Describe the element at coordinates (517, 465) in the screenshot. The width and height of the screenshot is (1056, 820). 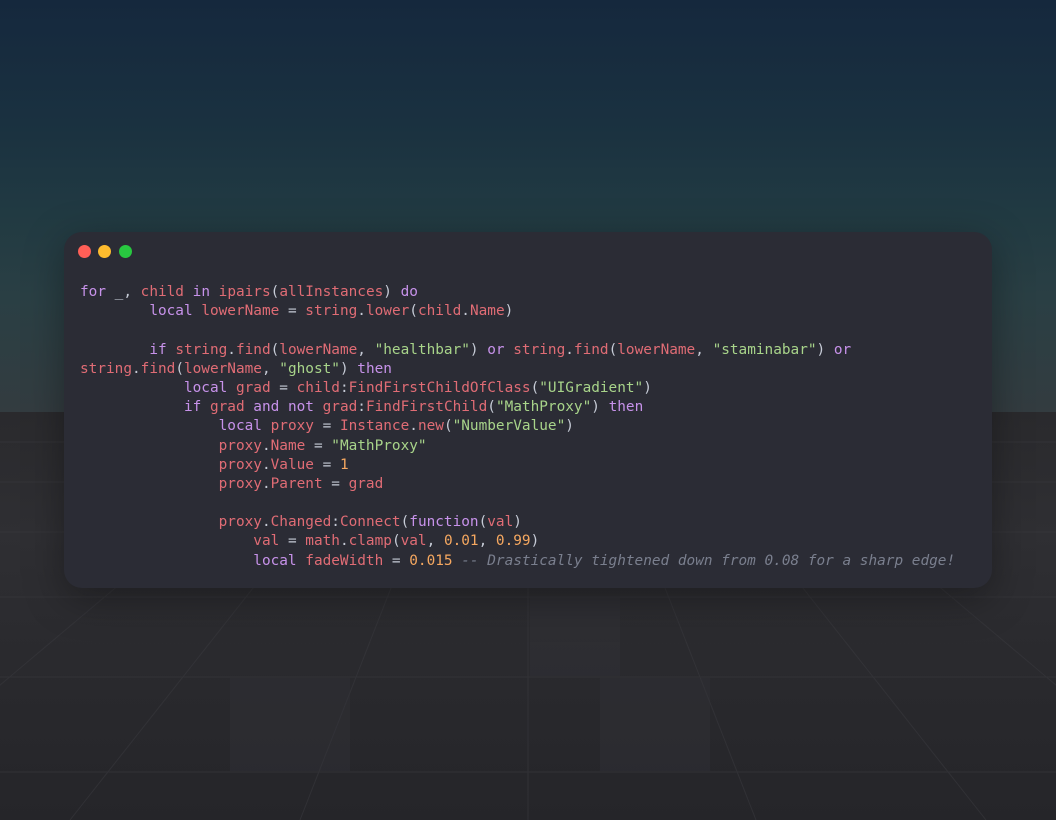
I see `code-line: proxy.Value = 1` at that location.